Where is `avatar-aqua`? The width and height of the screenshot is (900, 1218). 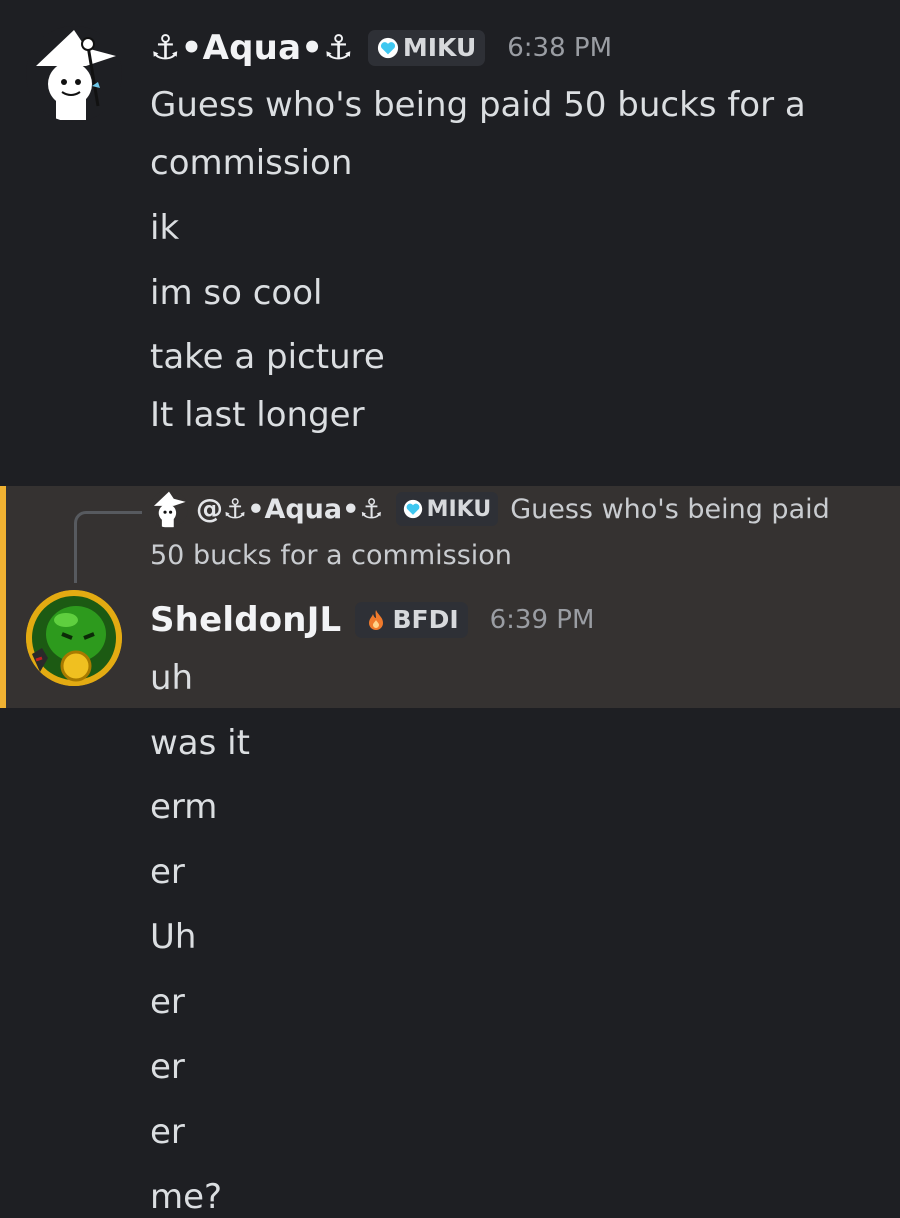 avatar-aqua is located at coordinates (74, 74).